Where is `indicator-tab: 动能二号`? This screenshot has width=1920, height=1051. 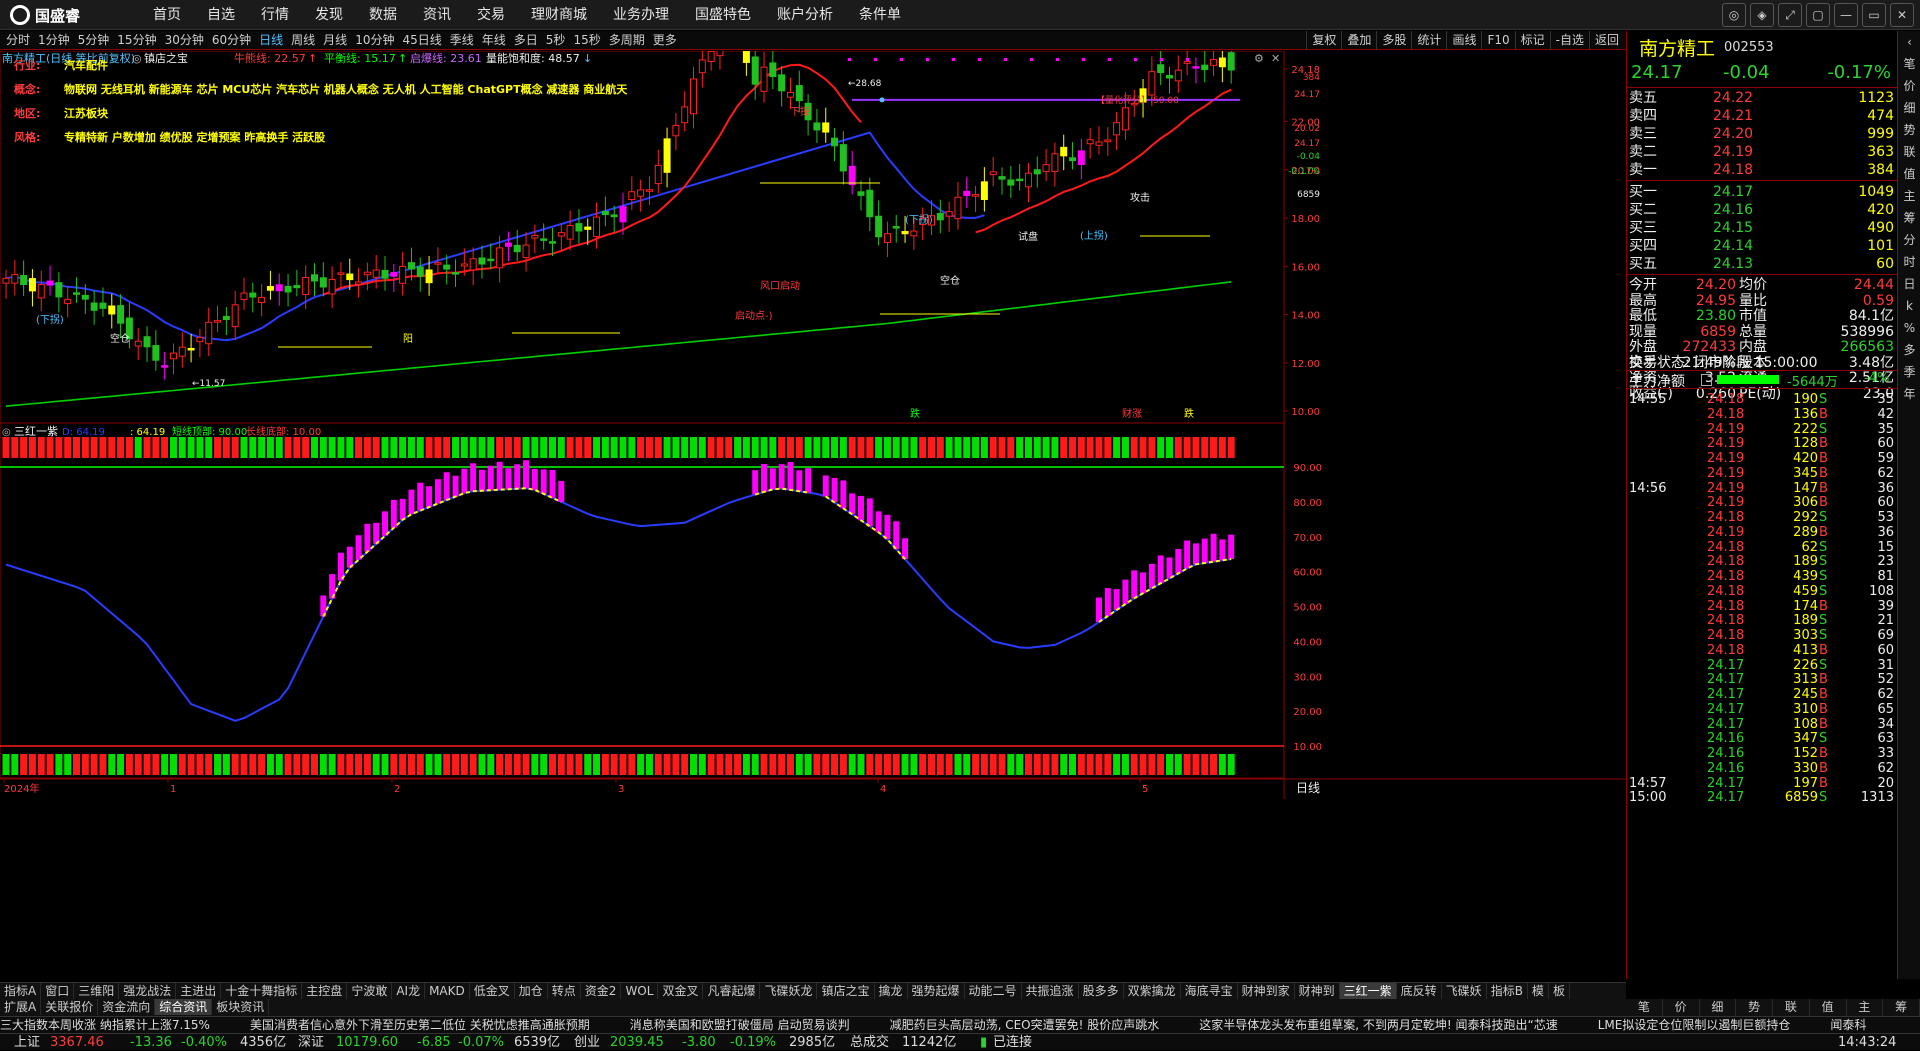
indicator-tab: 动能二号 is located at coordinates (993, 991).